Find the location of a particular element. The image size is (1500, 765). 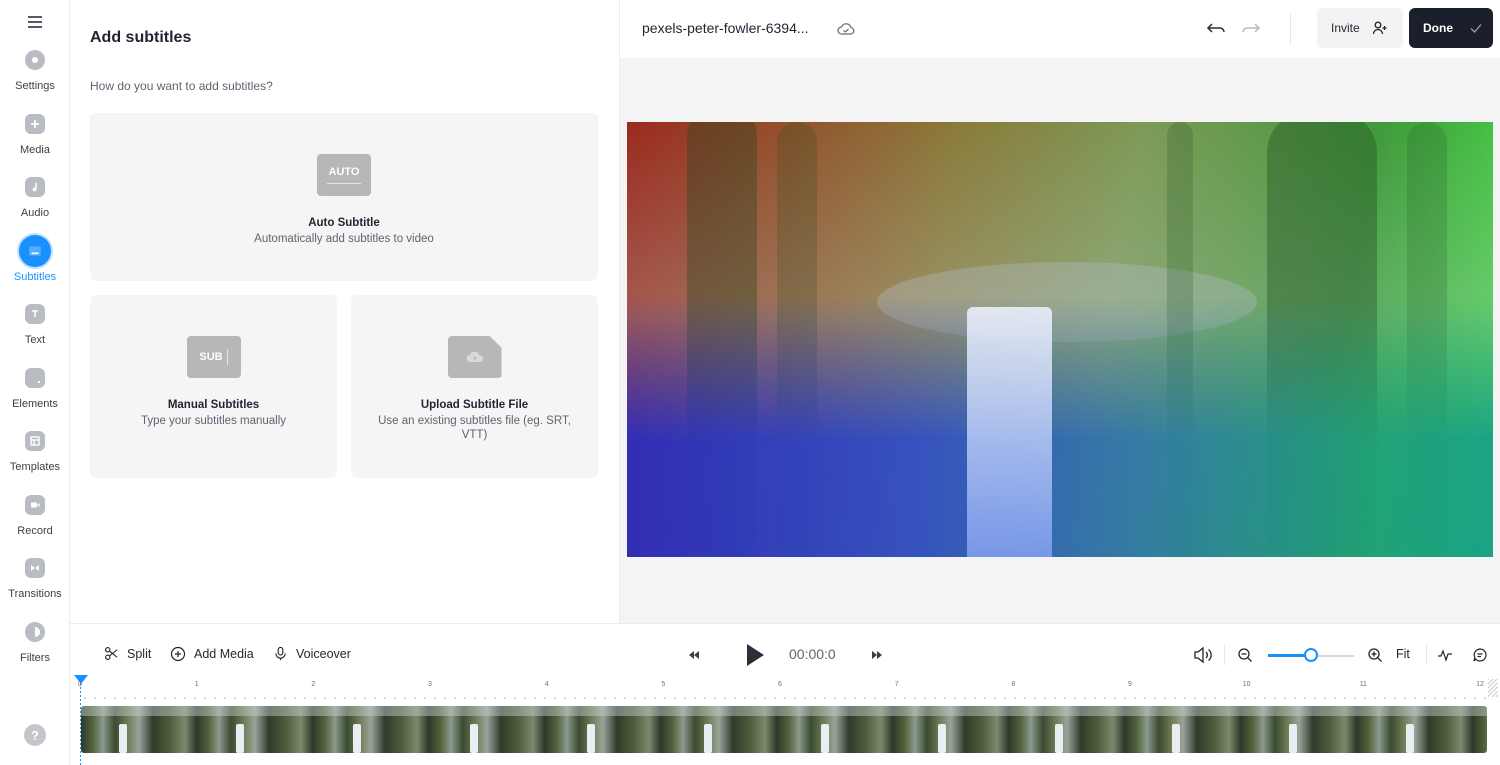

timeline-tick: 4 is located at coordinates (546, 684).